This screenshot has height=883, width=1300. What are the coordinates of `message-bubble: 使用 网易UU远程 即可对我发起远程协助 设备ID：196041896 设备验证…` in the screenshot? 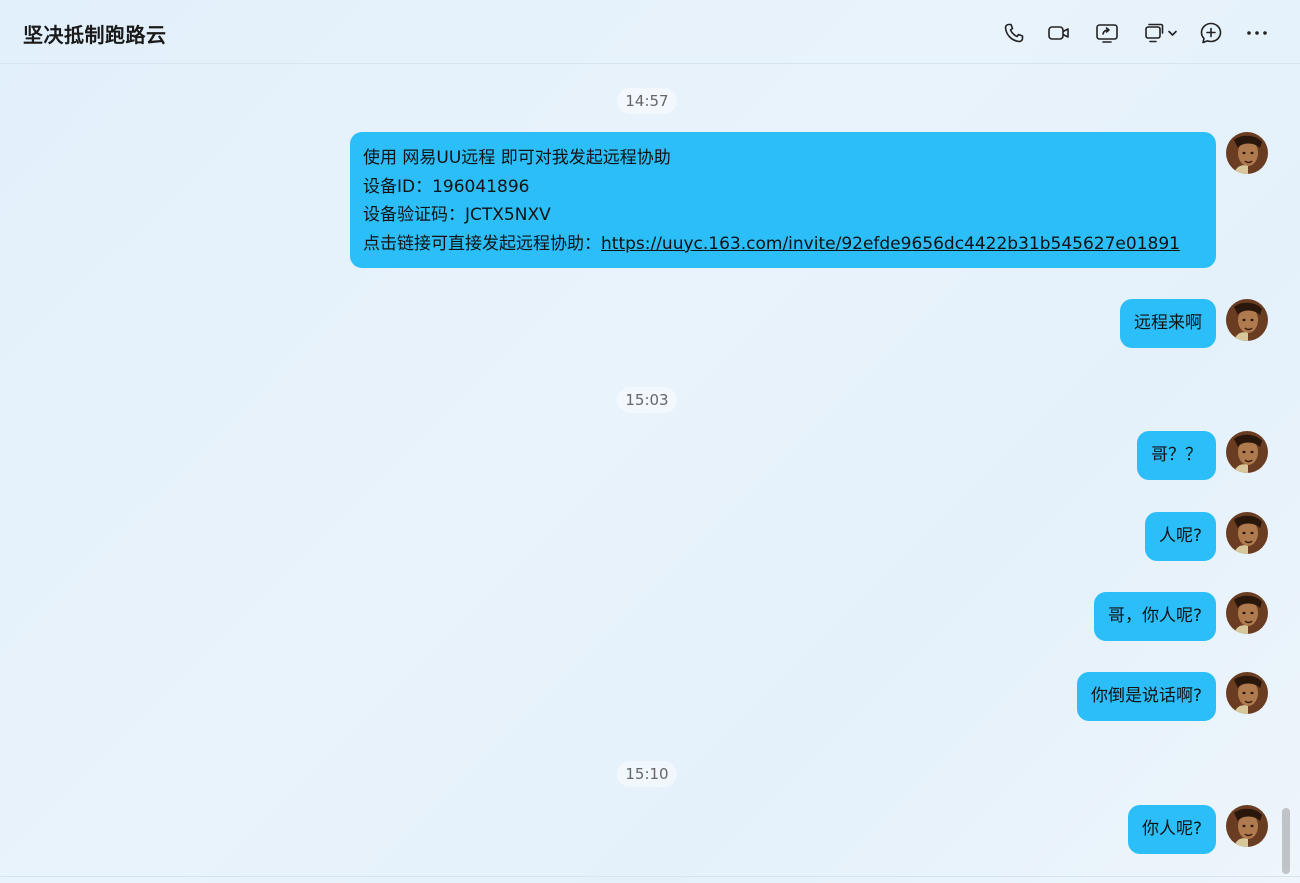 It's located at (783, 200).